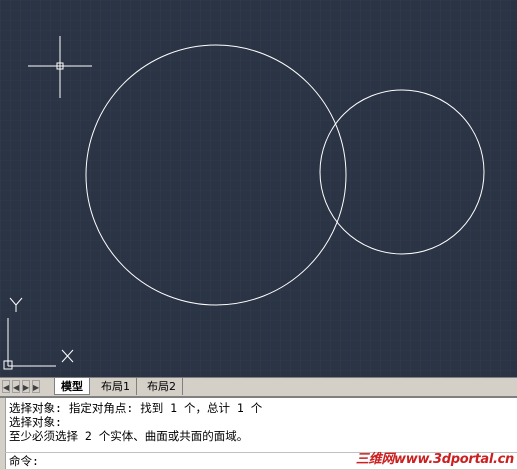  Describe the element at coordinates (258, 386) in the screenshot. I see `layout-tabs-bar: ◀ ◀ ▶ ▶ 模型 布局1 布局2` at that location.